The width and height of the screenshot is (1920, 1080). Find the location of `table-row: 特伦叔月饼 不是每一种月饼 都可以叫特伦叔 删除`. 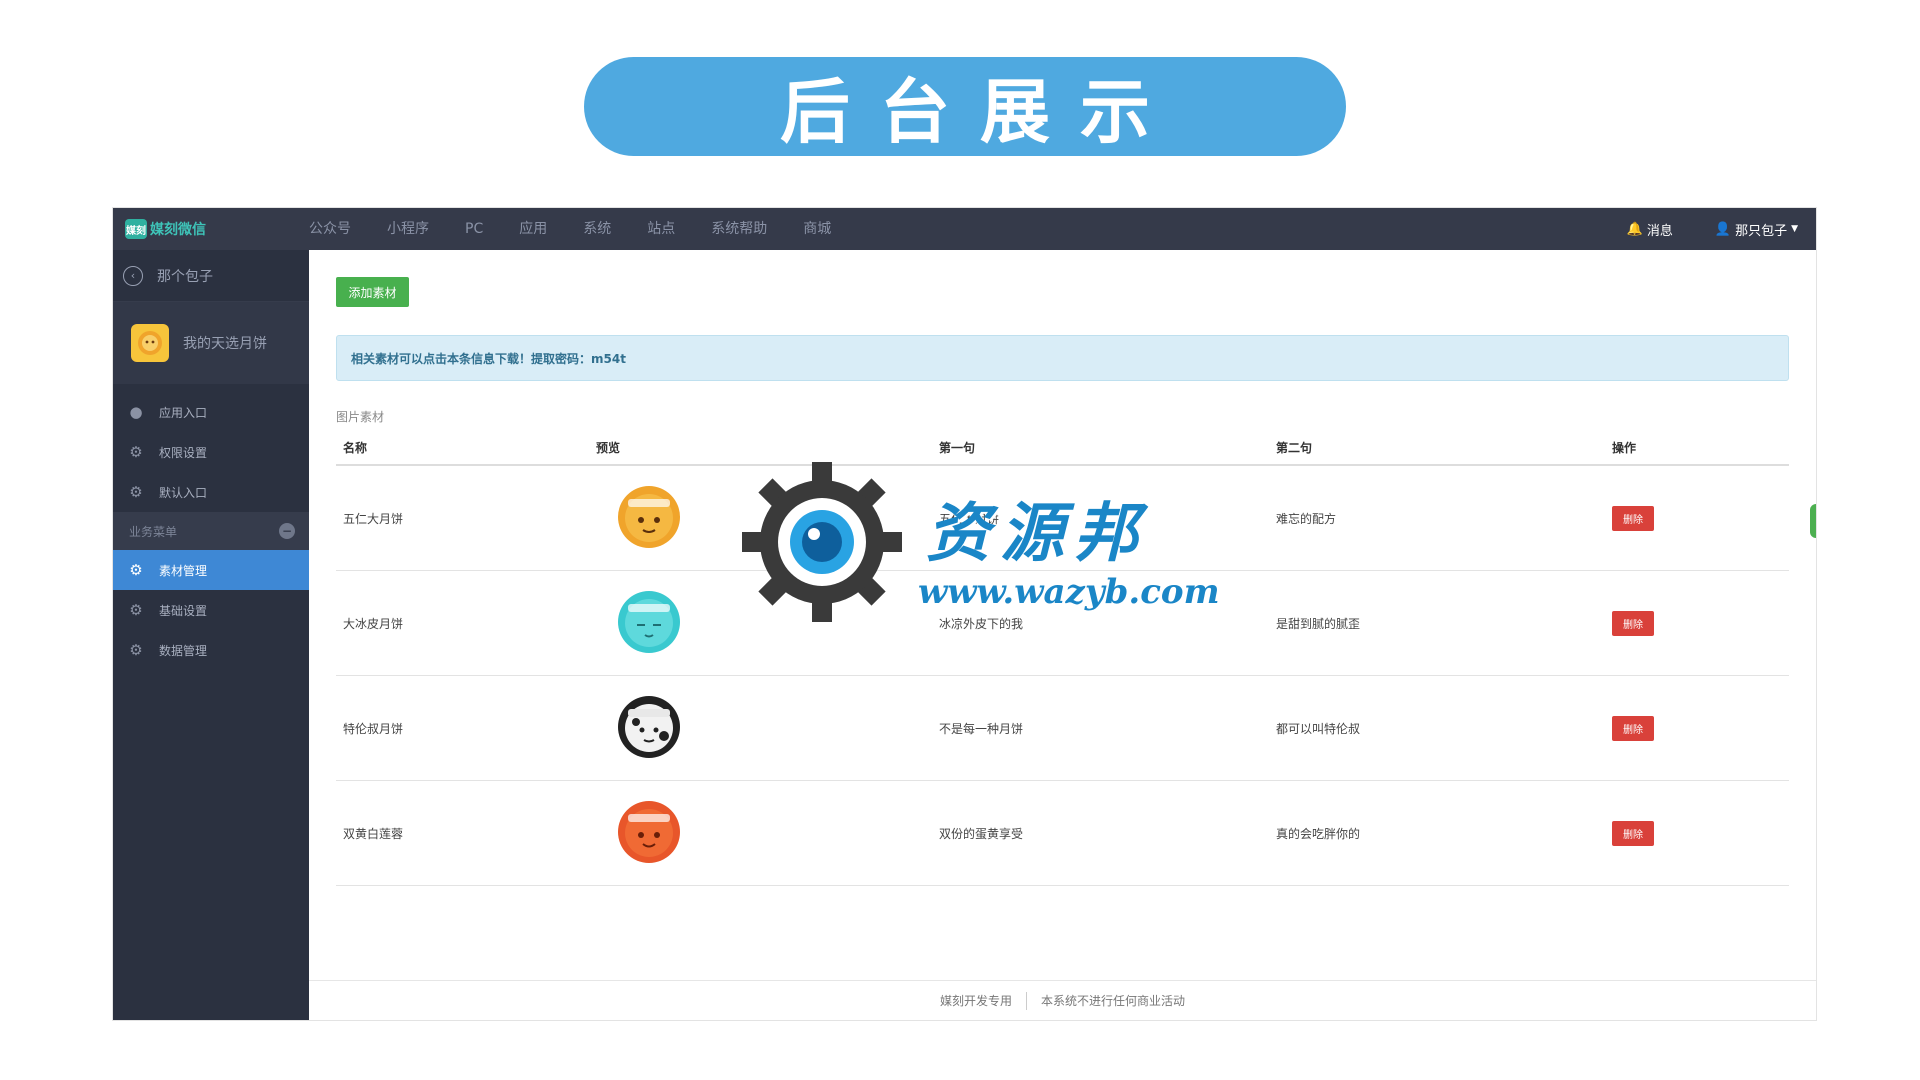

table-row: 特伦叔月饼 不是每一种月饼 都可以叫特伦叔 删除 is located at coordinates (1062, 728).